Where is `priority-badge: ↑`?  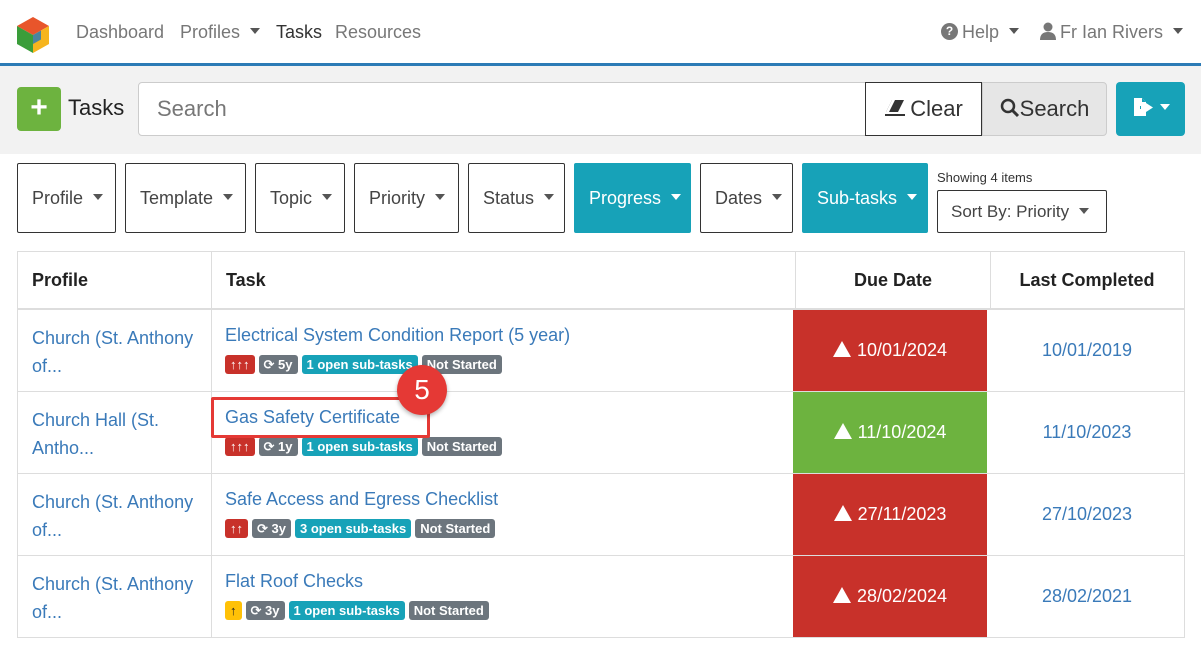 priority-badge: ↑ is located at coordinates (233, 610).